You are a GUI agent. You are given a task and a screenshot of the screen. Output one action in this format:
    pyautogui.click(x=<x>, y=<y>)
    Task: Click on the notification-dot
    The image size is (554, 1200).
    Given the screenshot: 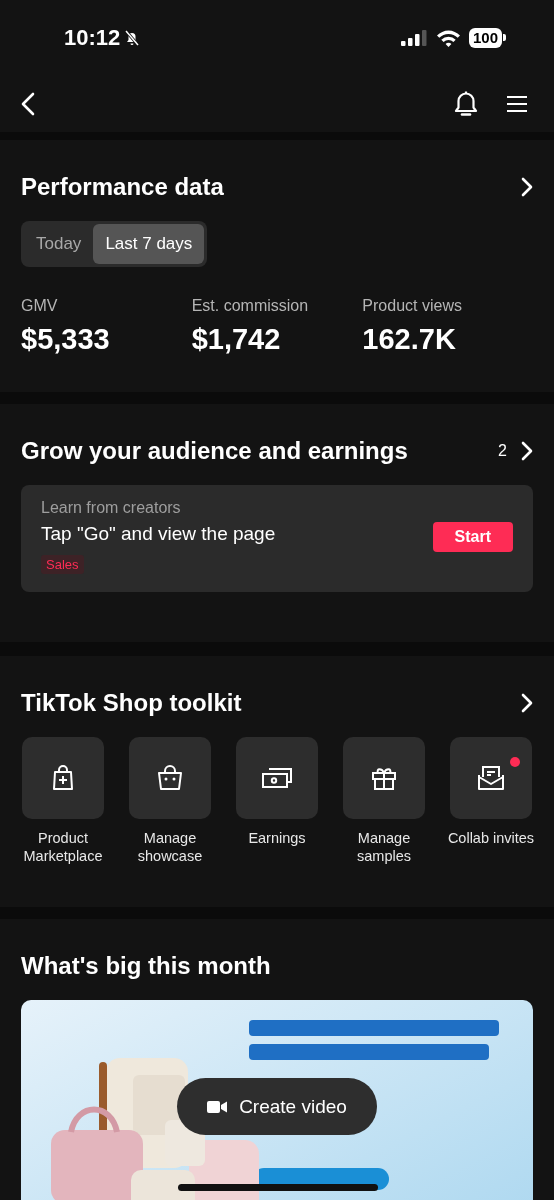 What is the action you would take?
    pyautogui.click(x=515, y=762)
    